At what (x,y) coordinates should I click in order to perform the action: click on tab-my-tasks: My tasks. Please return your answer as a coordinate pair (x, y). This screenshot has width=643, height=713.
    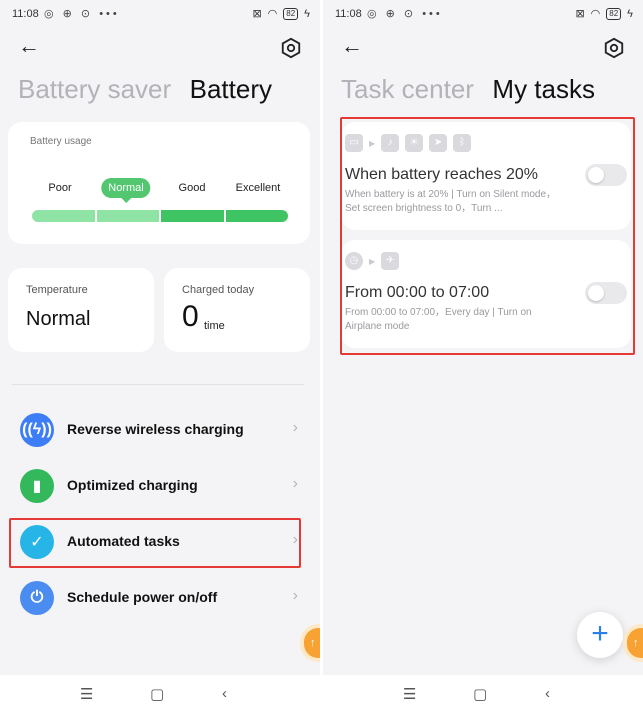
    Looking at the image, I should click on (543, 89).